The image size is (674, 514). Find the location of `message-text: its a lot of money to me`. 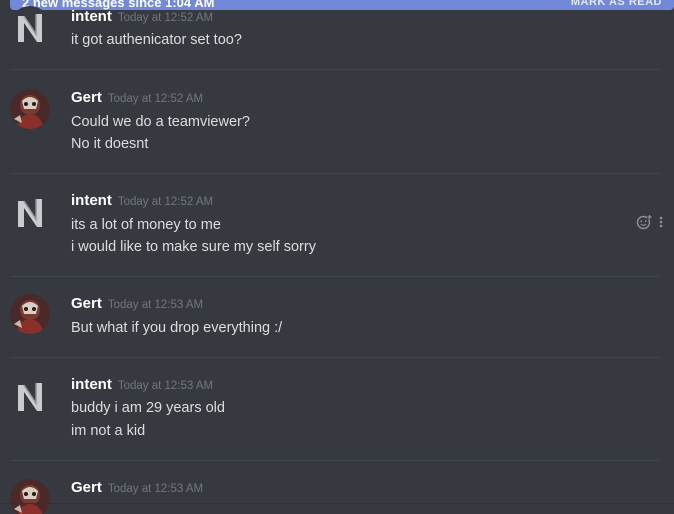

message-text: its a lot of money to me is located at coordinates (146, 225).